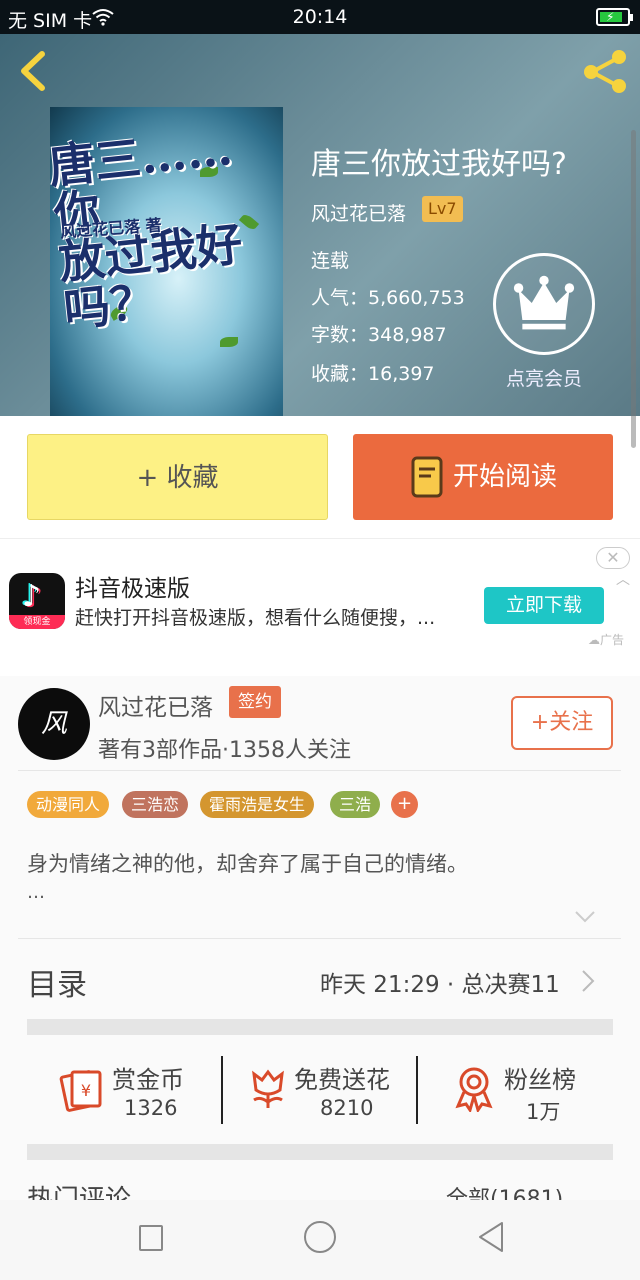 The height and width of the screenshot is (1280, 640). I want to click on back-triangle-icon, so click(491, 1237).